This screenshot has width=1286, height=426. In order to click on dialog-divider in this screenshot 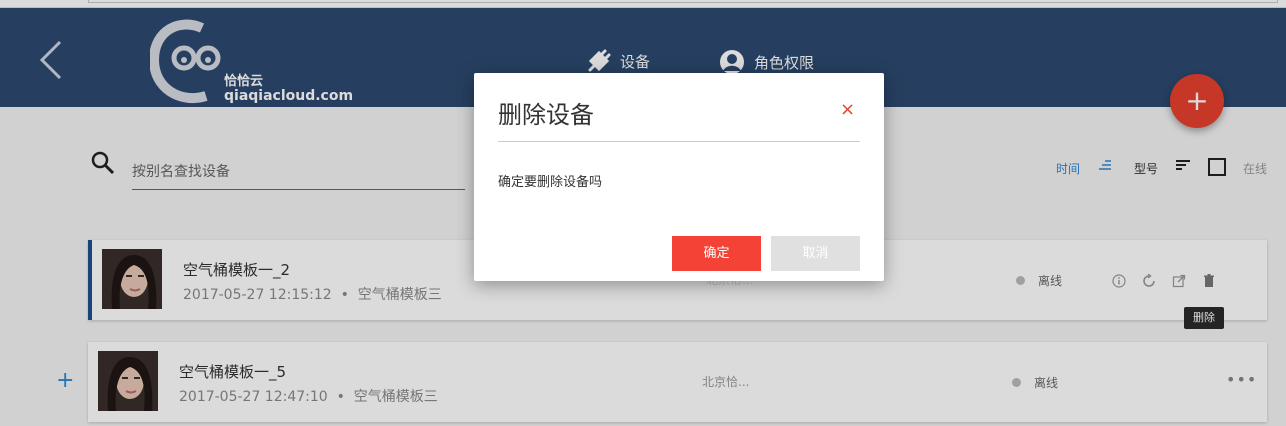, I will do `click(679, 141)`.